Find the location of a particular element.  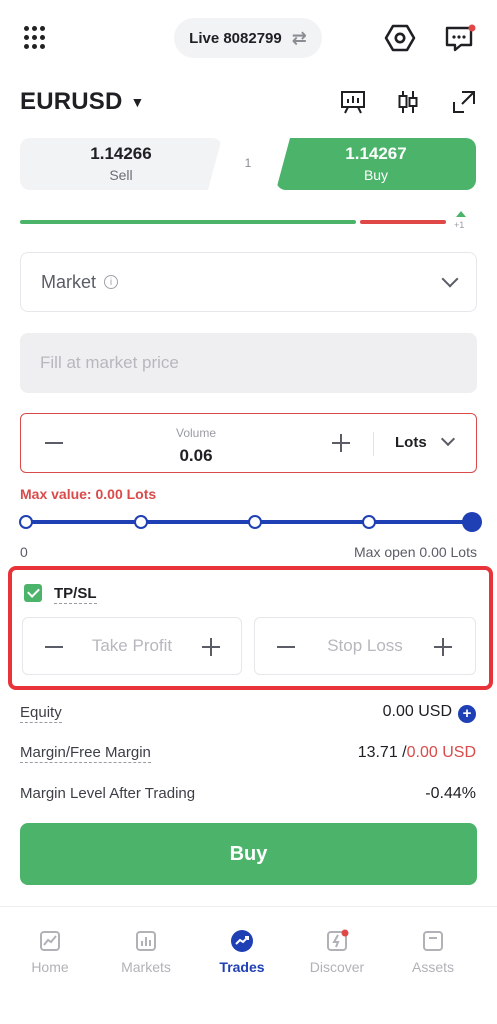

chart-presentation-icon is located at coordinates (353, 102).